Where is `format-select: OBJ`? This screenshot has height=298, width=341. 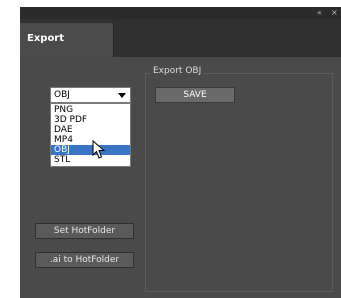
format-select: OBJ is located at coordinates (90, 95).